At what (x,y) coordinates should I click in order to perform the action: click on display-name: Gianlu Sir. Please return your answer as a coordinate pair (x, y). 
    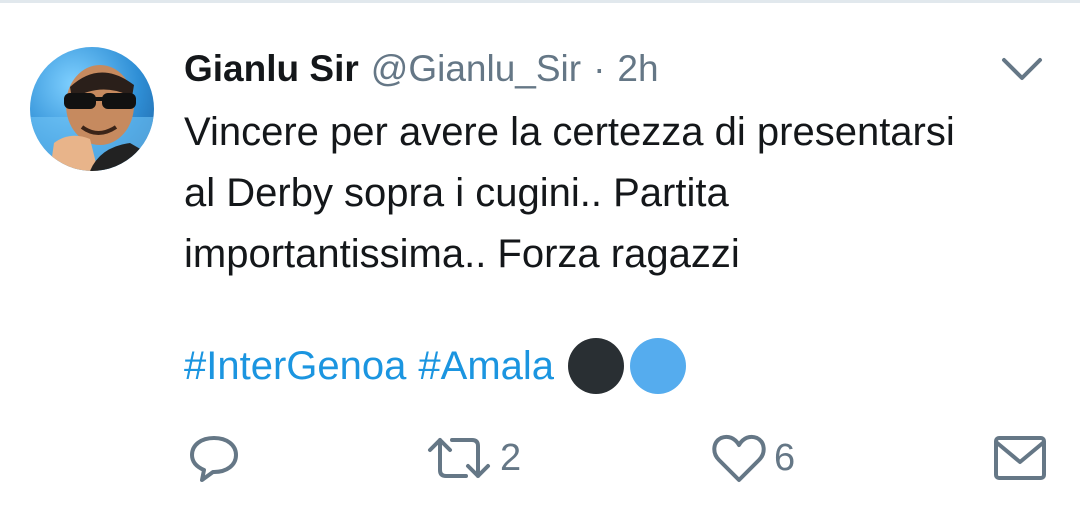
    Looking at the image, I should click on (271, 69).